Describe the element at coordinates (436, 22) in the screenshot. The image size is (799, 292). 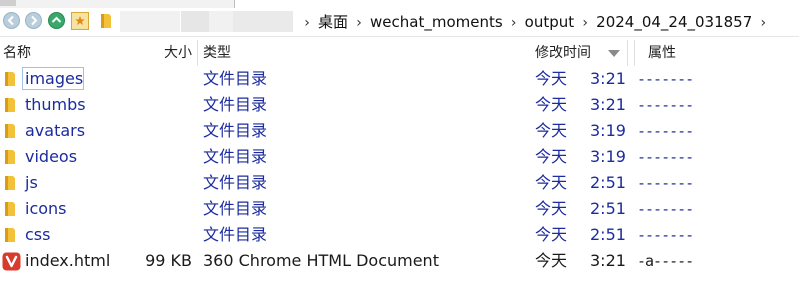
I see `breadcrumb-wechat-moments: wechat_moments` at that location.